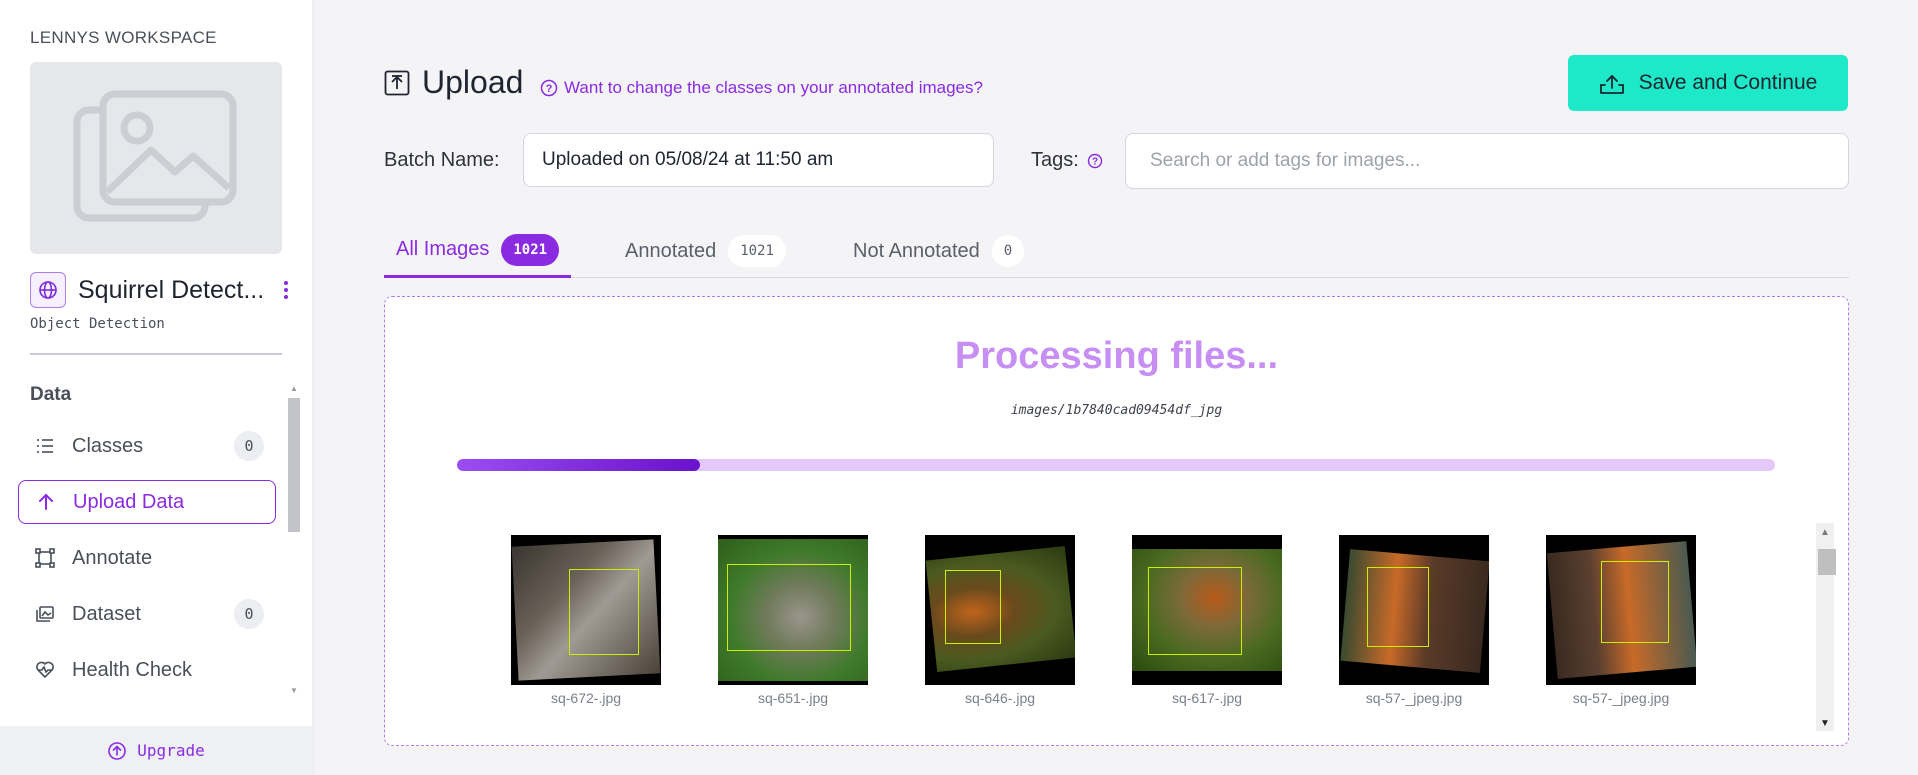 The width and height of the screenshot is (1918, 775). Describe the element at coordinates (1055, 160) in the screenshot. I see `tags-label-text: Tags:` at that location.